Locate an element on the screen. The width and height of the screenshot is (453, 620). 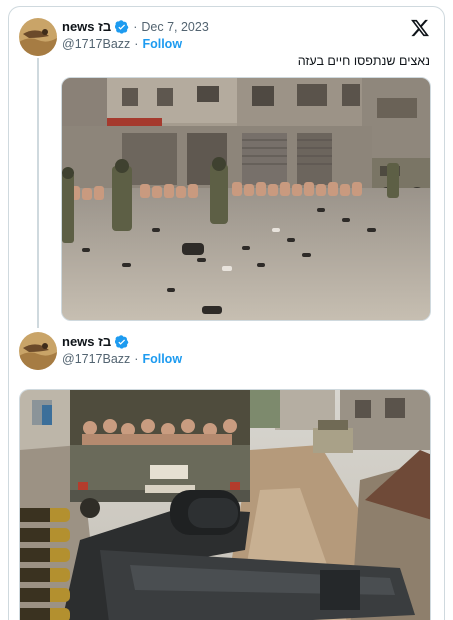
author-row: news בז · Dec 7, 2023 is located at coordinates (135, 26).